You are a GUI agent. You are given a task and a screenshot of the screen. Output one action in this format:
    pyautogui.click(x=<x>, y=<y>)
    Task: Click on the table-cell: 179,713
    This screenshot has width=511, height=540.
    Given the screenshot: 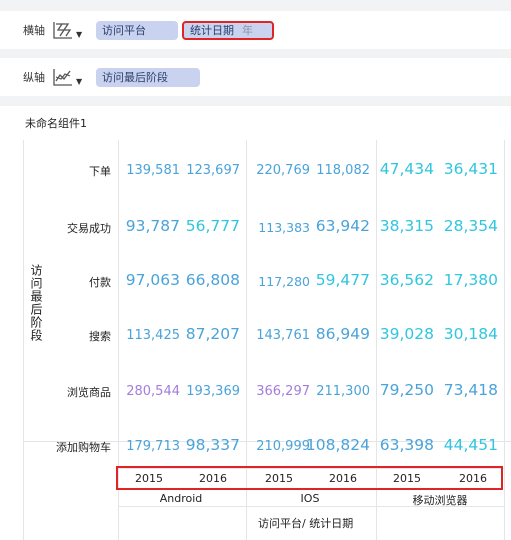 What is the action you would take?
    pyautogui.click(x=153, y=446)
    